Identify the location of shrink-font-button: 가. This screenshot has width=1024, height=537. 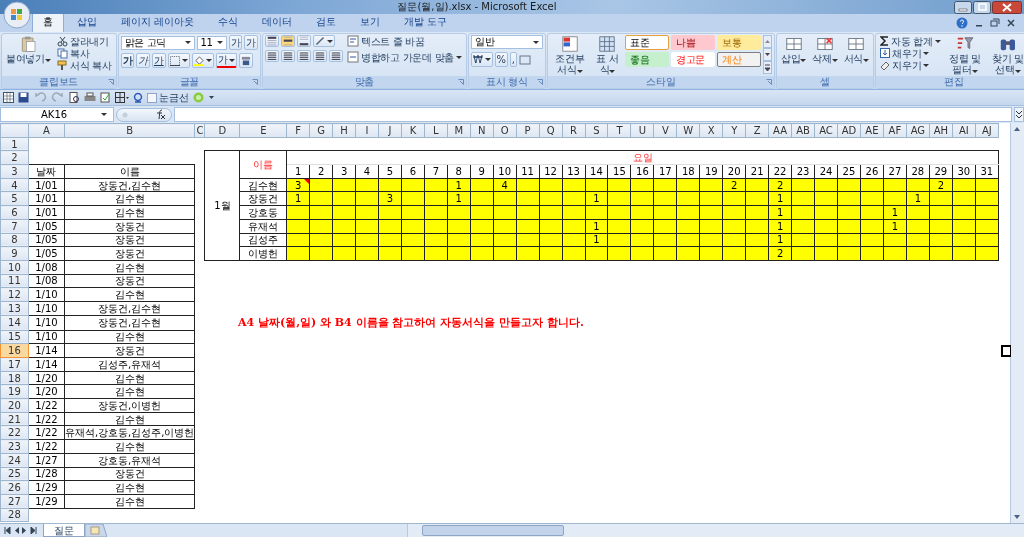
(251, 42).